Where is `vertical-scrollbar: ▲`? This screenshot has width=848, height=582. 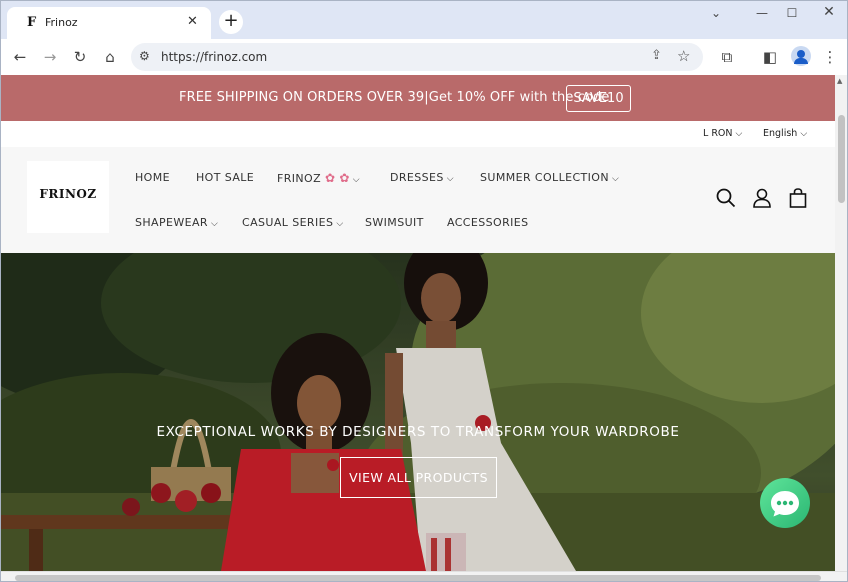
vertical-scrollbar: ▲ is located at coordinates (841, 323).